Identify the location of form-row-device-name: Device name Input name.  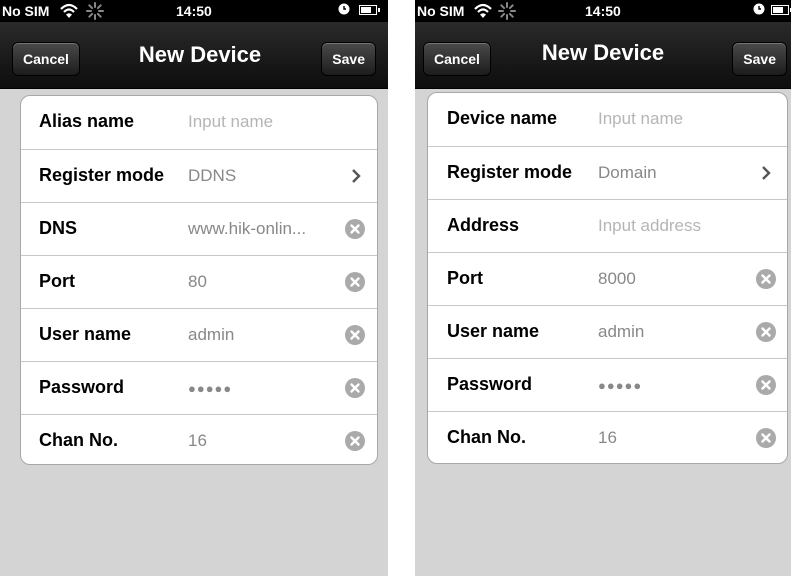
(607, 119).